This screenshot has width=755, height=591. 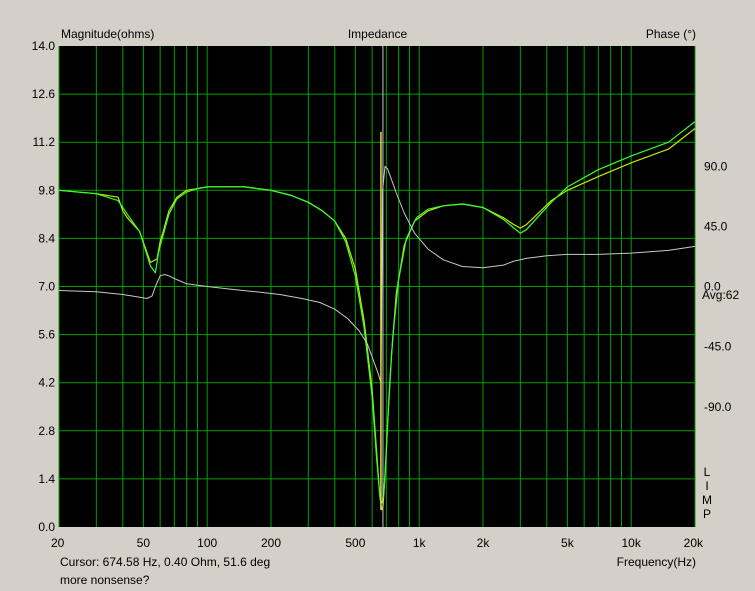 I want to click on y2-tick-label: 90.0, so click(x=716, y=166).